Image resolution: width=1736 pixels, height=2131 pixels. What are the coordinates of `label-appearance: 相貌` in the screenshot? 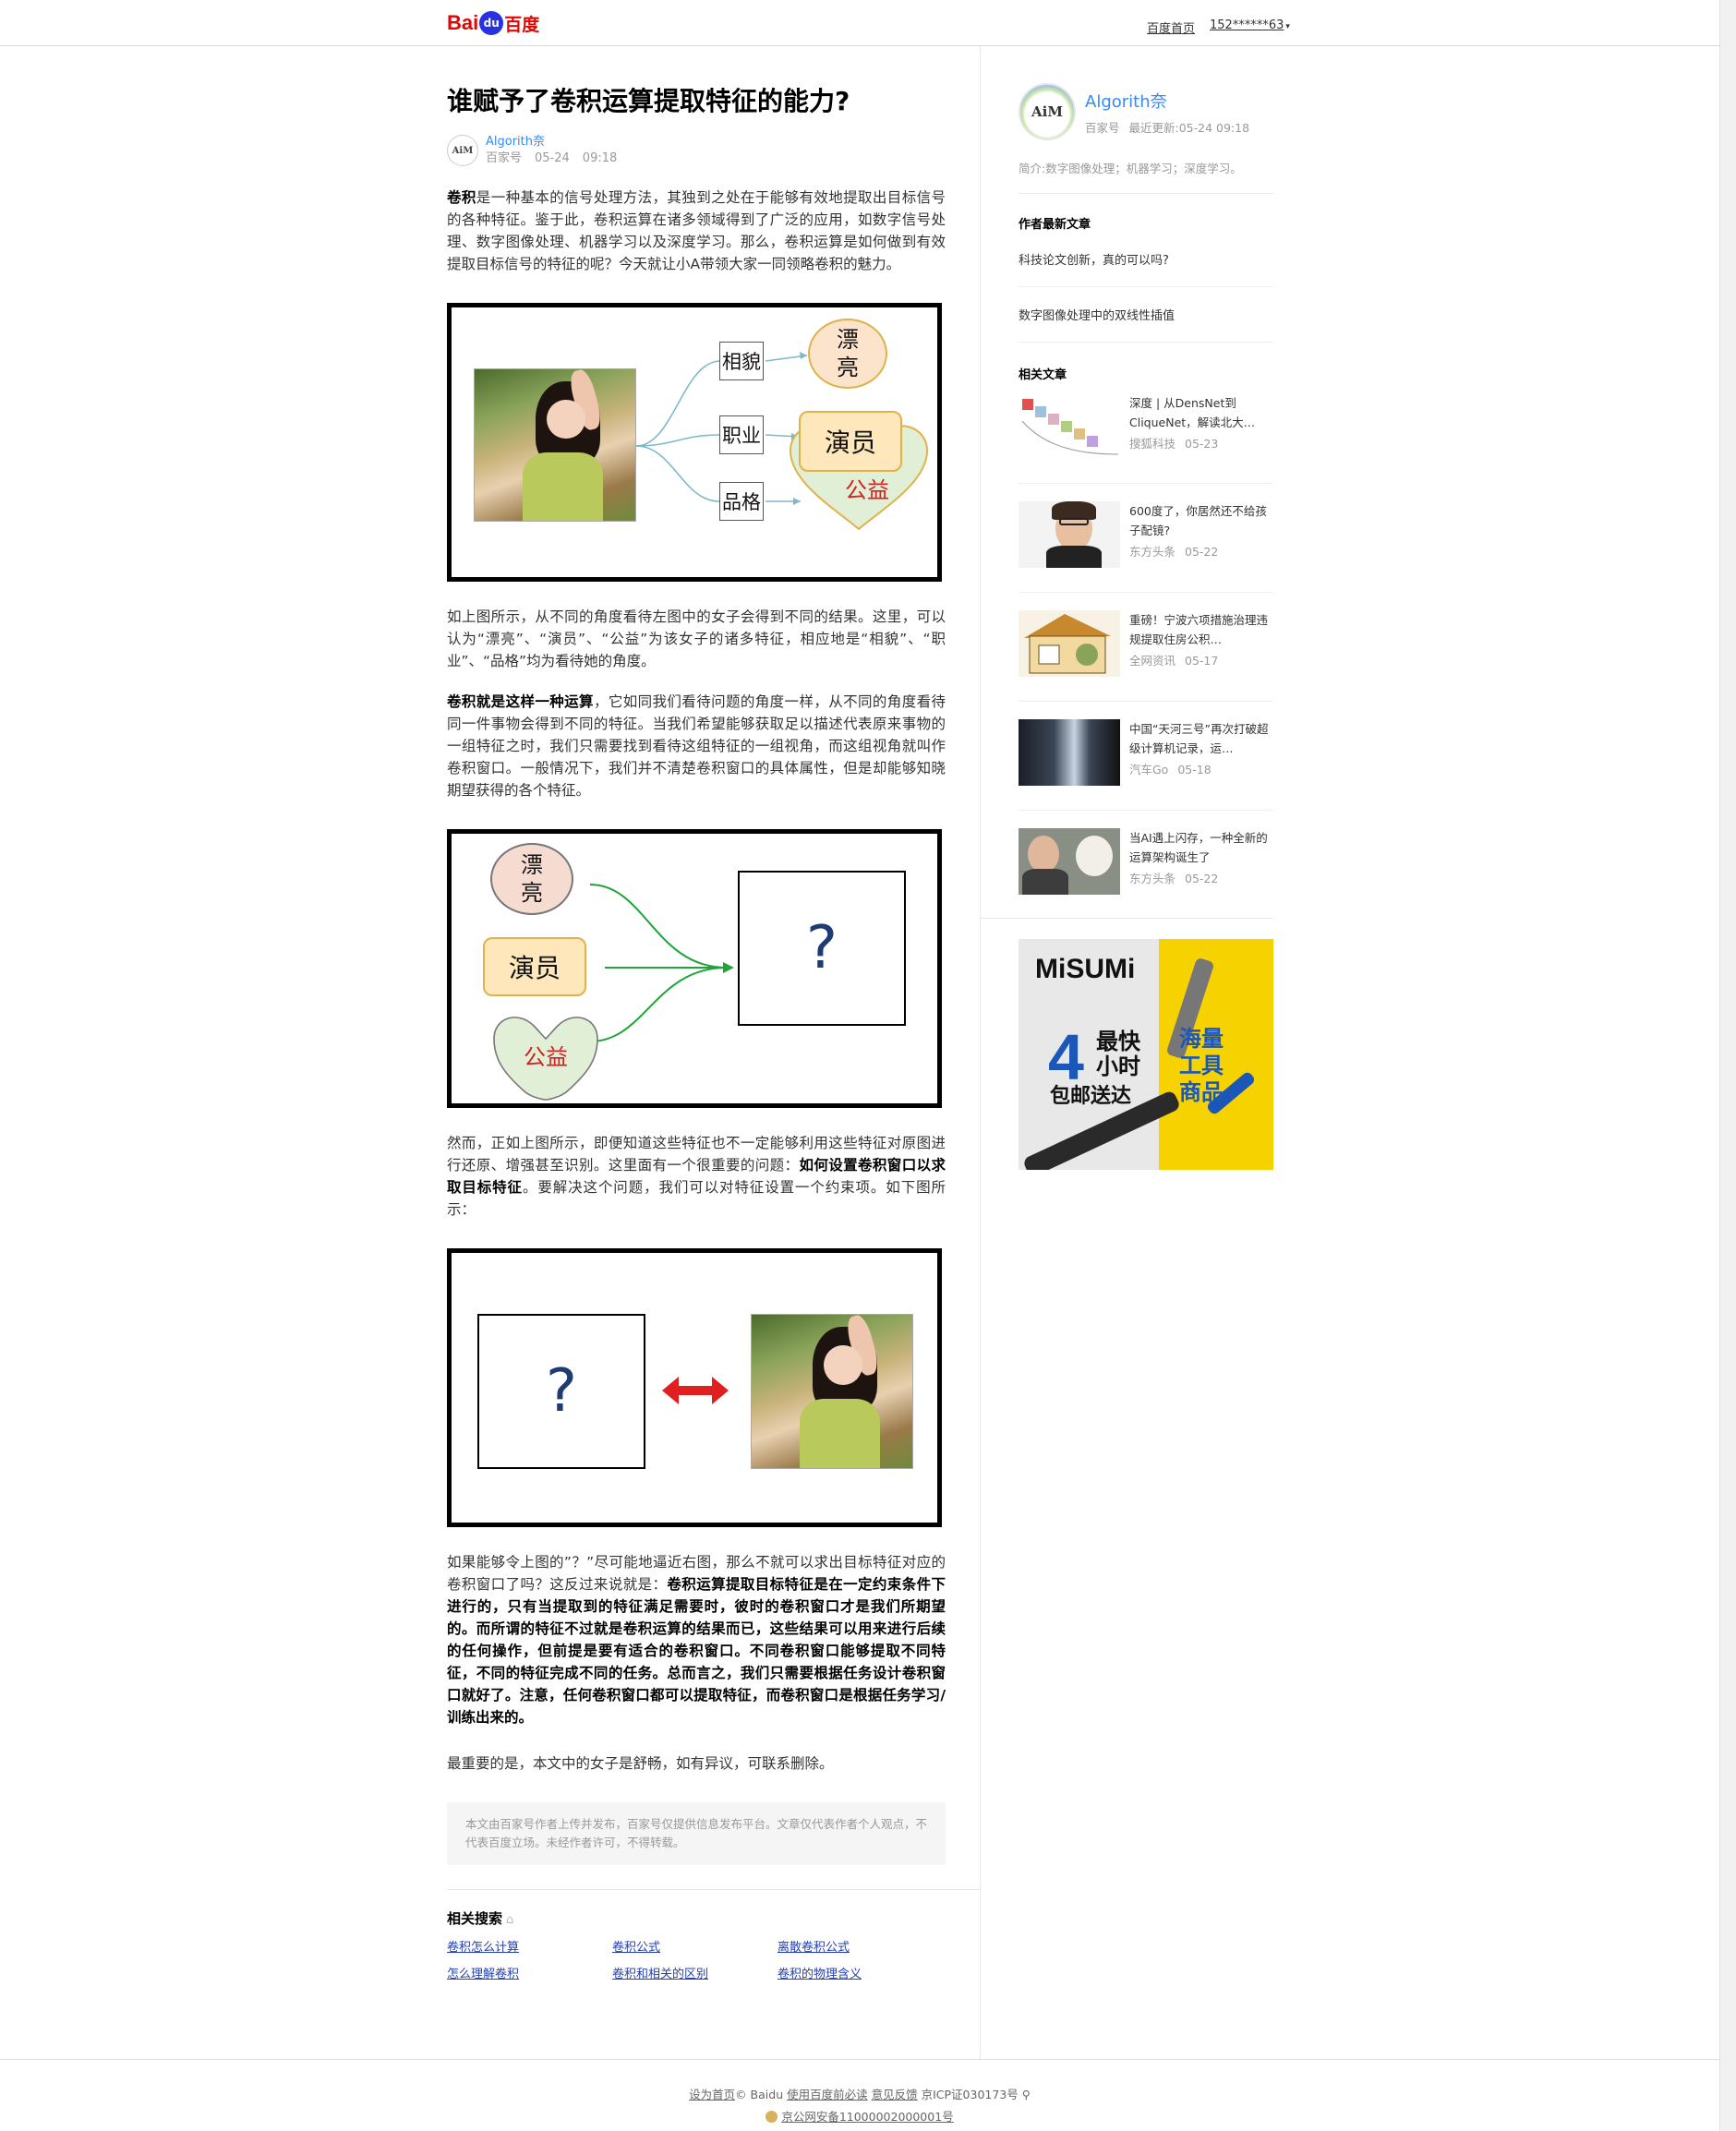 It's located at (741, 361).